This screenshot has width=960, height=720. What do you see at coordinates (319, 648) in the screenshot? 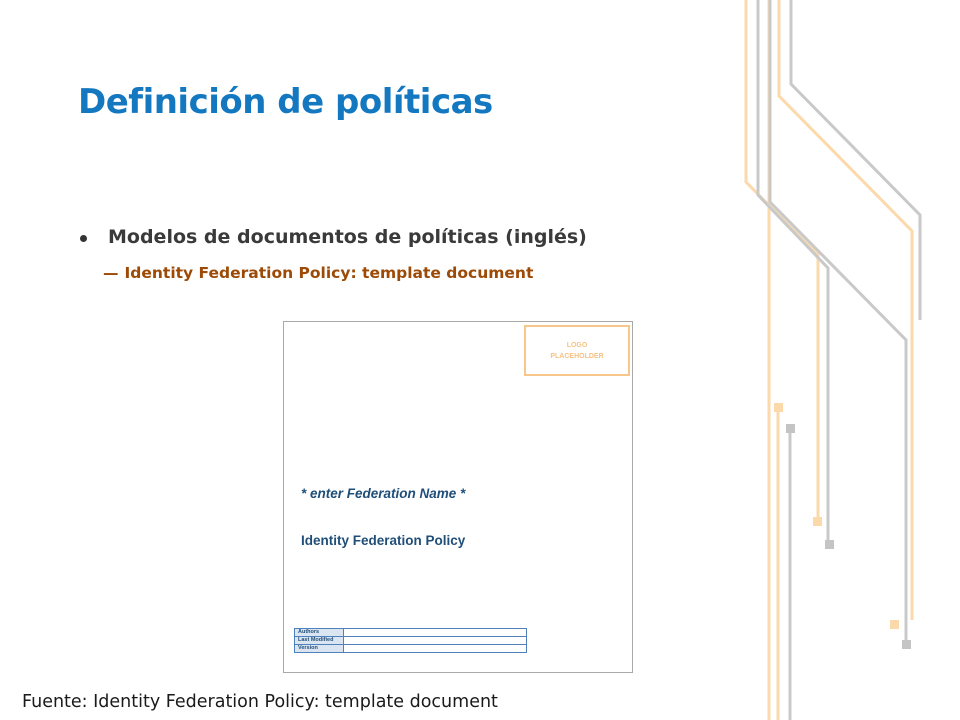
I see `table-cell-label: Version` at bounding box center [319, 648].